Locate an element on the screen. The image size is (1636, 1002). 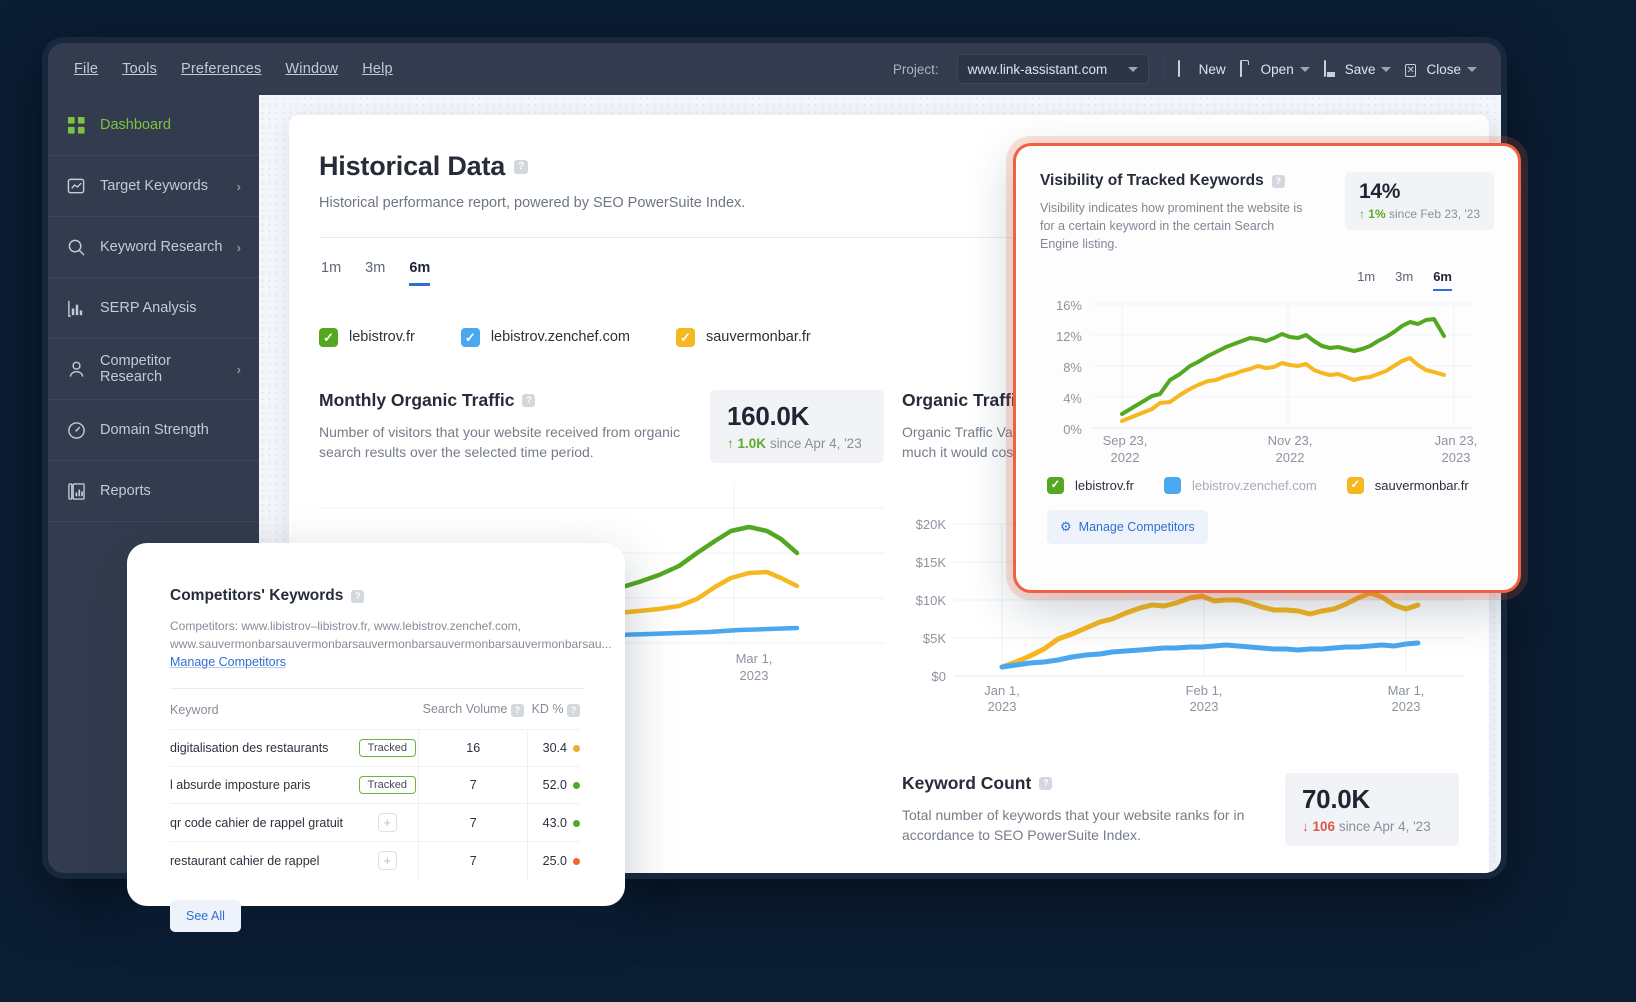
sidebar-item-serp-analysis: SERP Analysis is located at coordinates (153, 308).